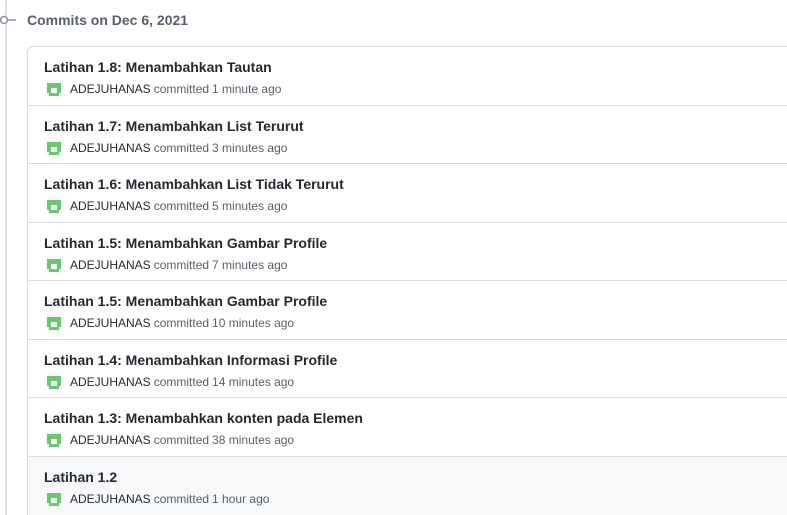  What do you see at coordinates (415, 264) in the screenshot?
I see `commit-meta: ADEJUHANAS committed 7 minutes ago` at bounding box center [415, 264].